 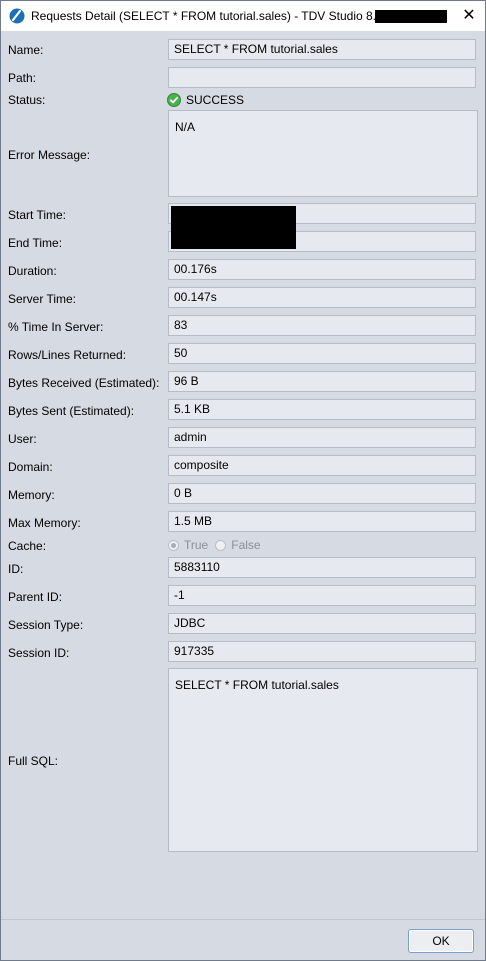 I want to click on check-circle-icon, so click(x=174, y=100).